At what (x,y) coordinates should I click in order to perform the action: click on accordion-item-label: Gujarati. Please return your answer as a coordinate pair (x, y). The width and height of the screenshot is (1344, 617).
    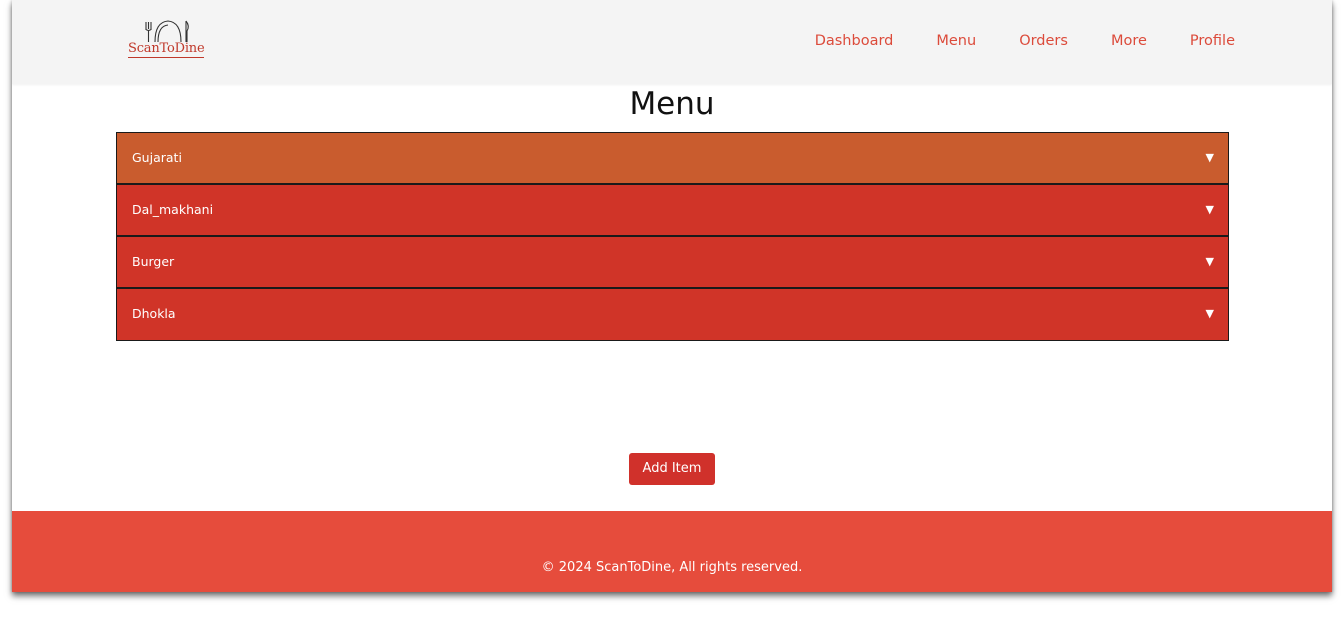
    Looking at the image, I should click on (157, 157).